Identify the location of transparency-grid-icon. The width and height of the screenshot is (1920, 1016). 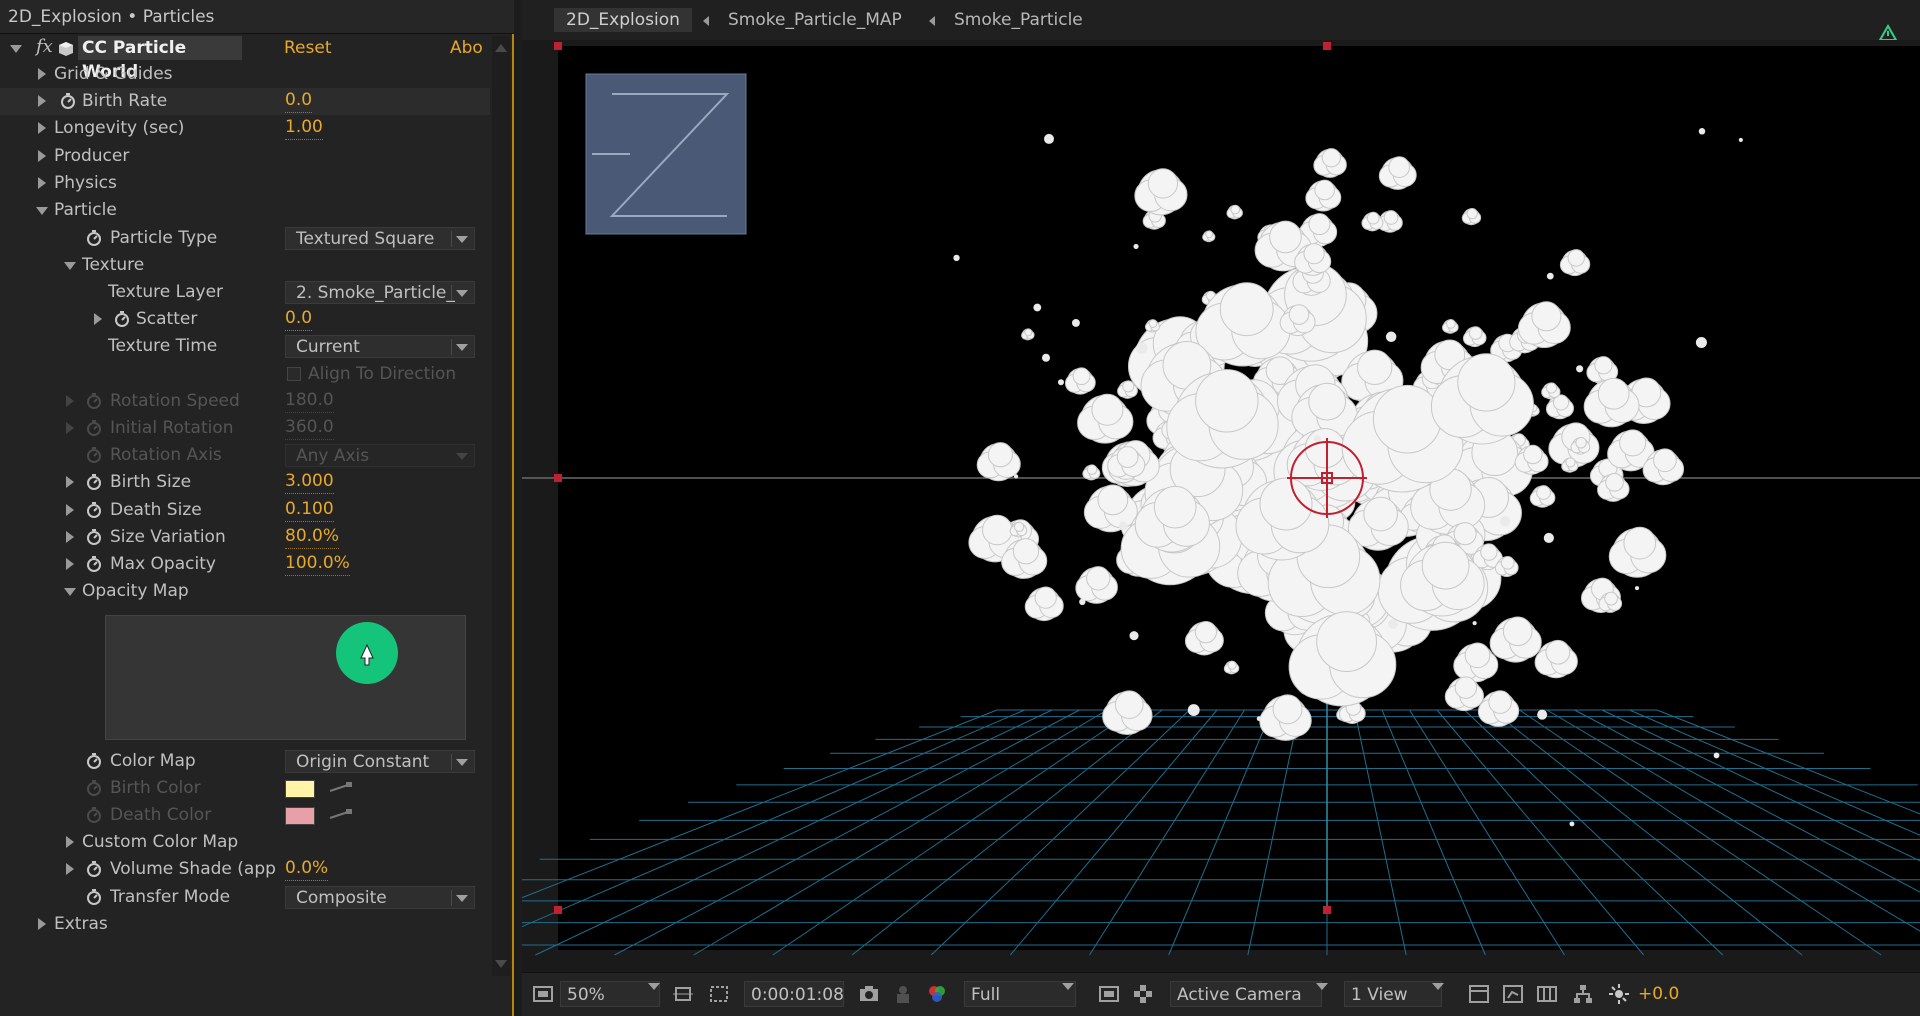
(1143, 994).